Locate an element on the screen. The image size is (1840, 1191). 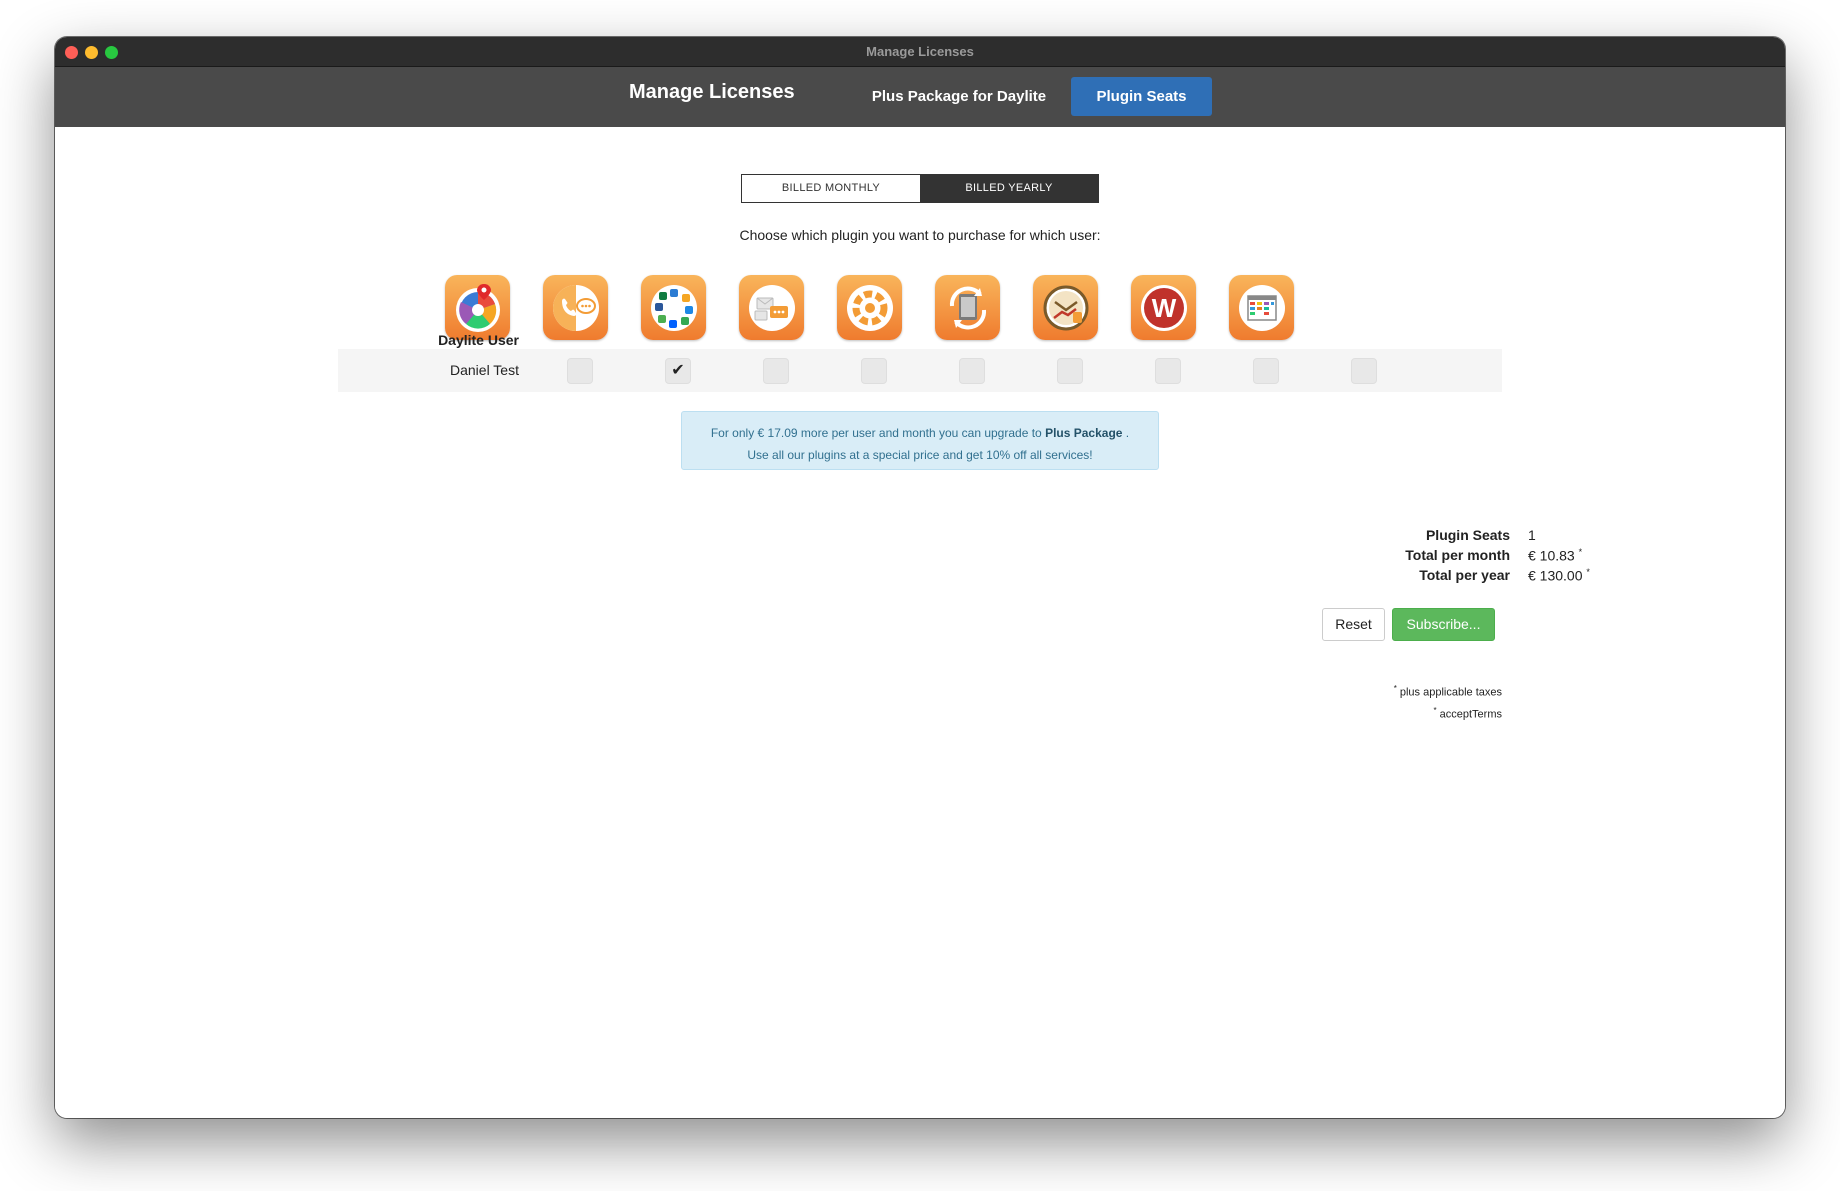
check-icon: ✔ is located at coordinates (678, 370).